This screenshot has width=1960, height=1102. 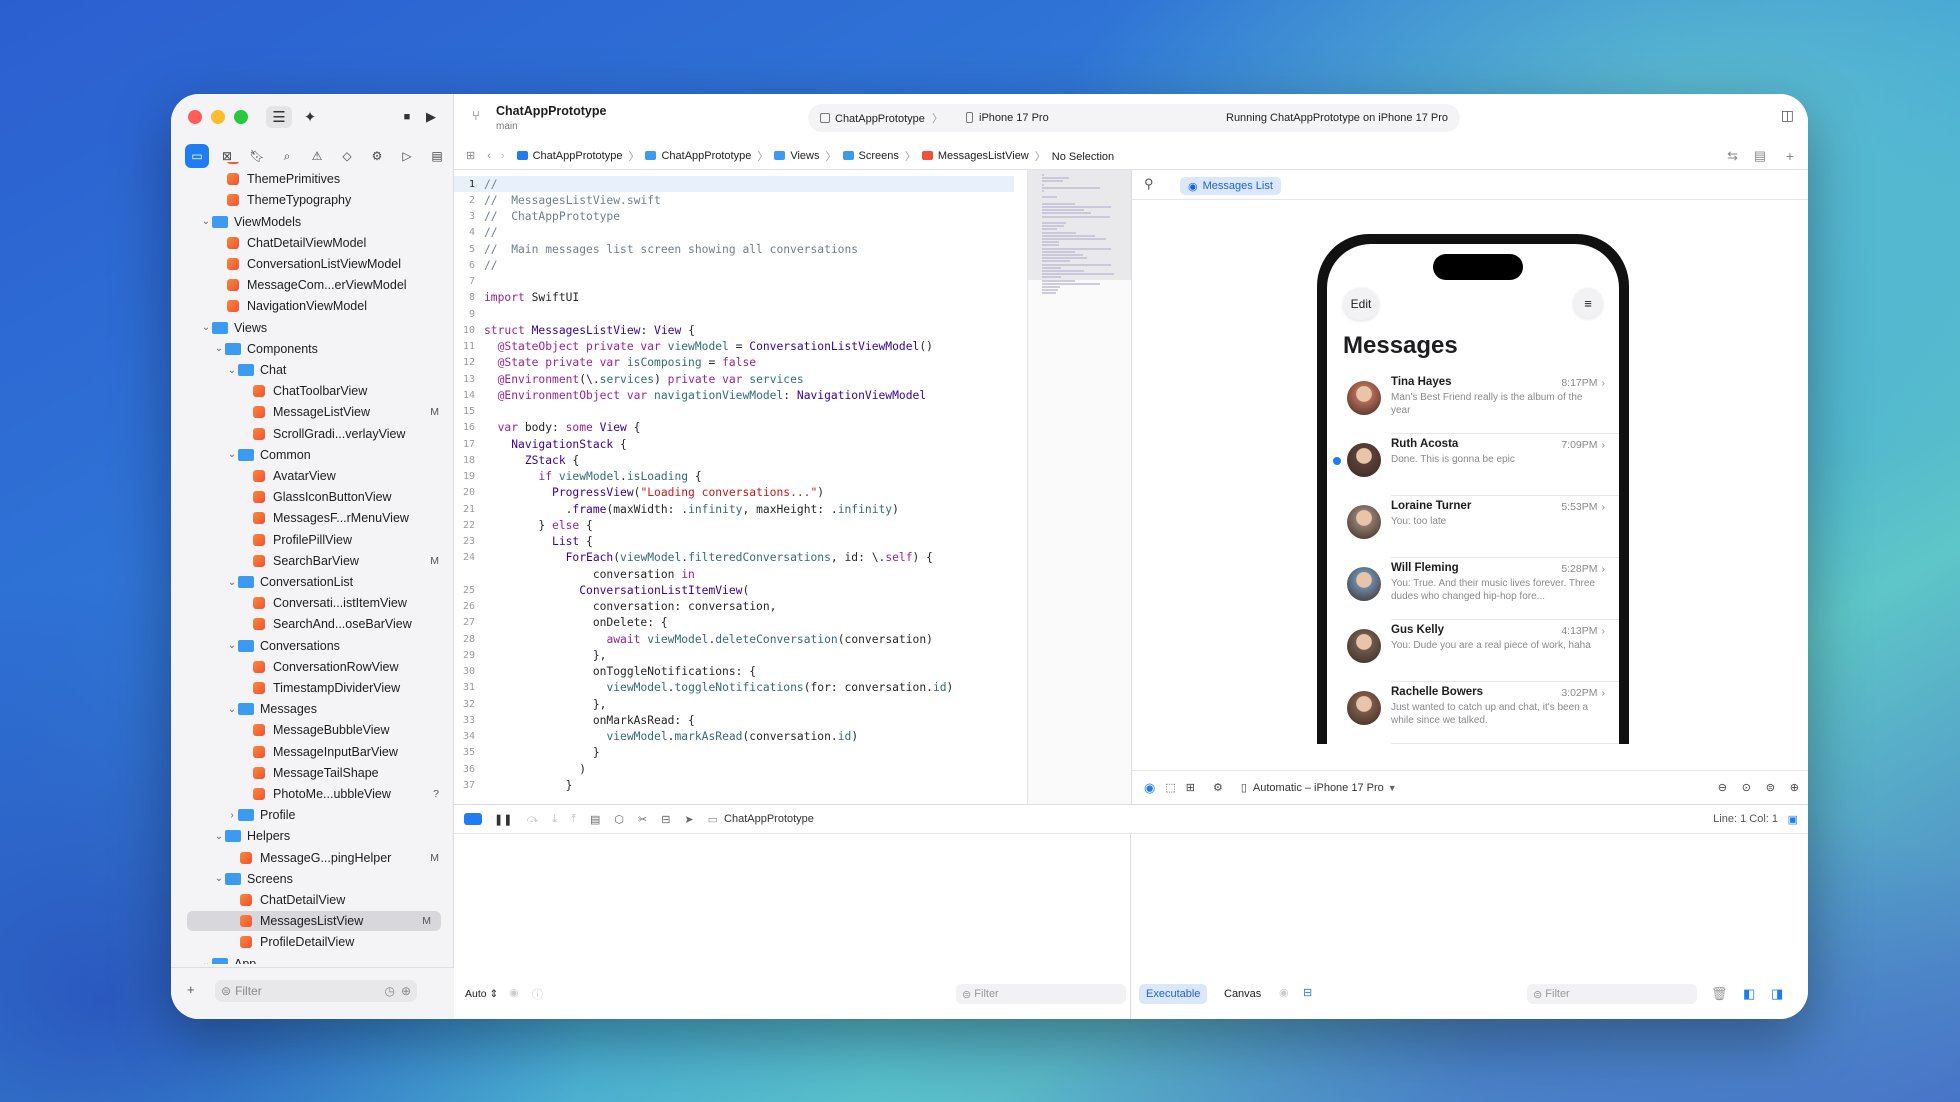 I want to click on navigator-toggle-icon: ☰, so click(x=279, y=117).